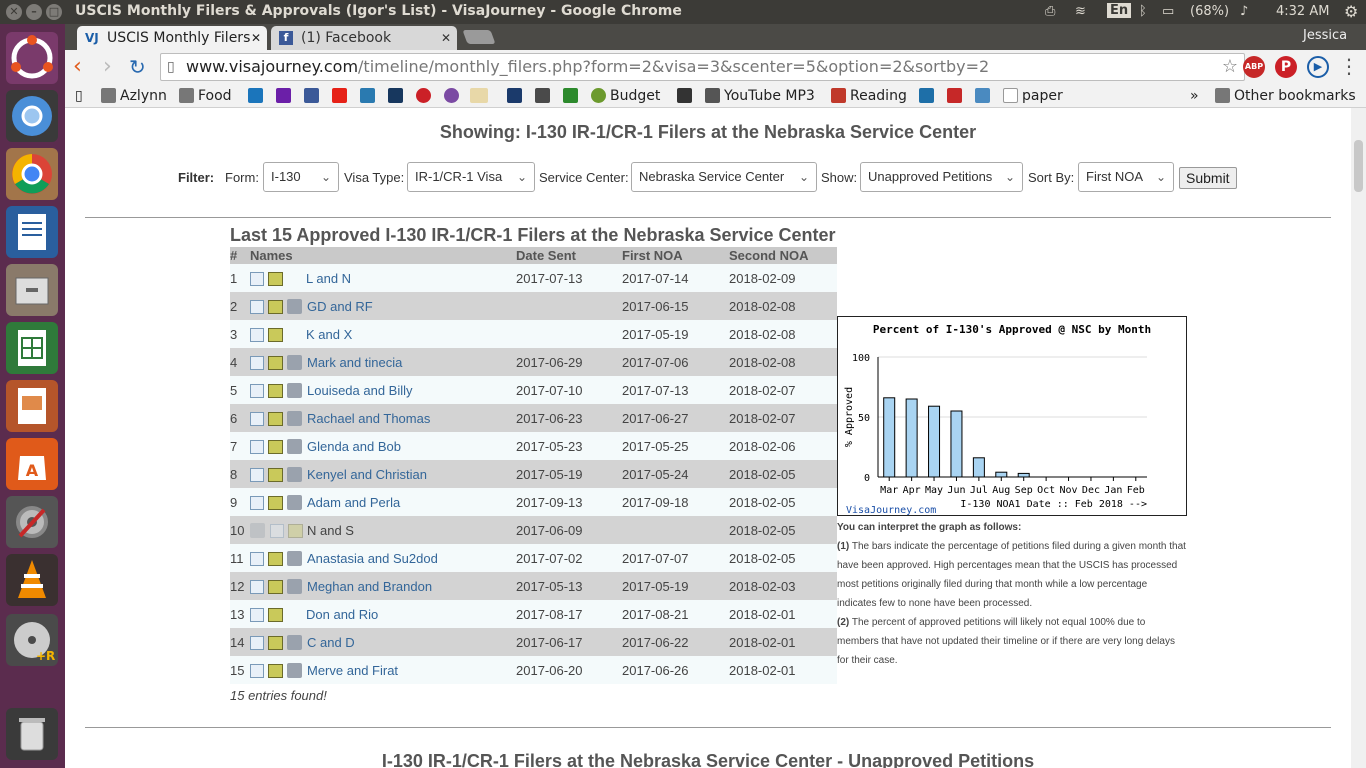 Image resolution: width=1366 pixels, height=768 pixels. I want to click on system-settings-icon, so click(32, 522).